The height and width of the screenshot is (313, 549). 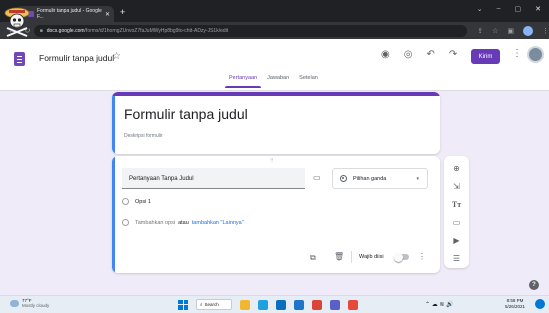 What do you see at coordinates (343, 178) in the screenshot?
I see `radio-button-icon` at bounding box center [343, 178].